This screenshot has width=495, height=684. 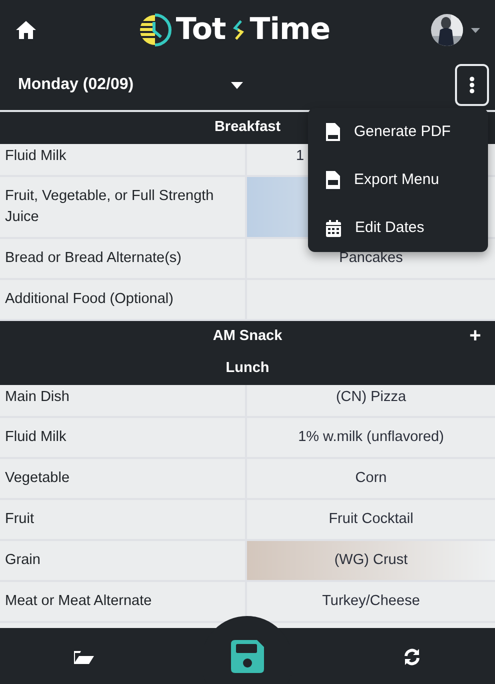 What do you see at coordinates (123, 519) in the screenshot?
I see `component-cell: Fruit` at bounding box center [123, 519].